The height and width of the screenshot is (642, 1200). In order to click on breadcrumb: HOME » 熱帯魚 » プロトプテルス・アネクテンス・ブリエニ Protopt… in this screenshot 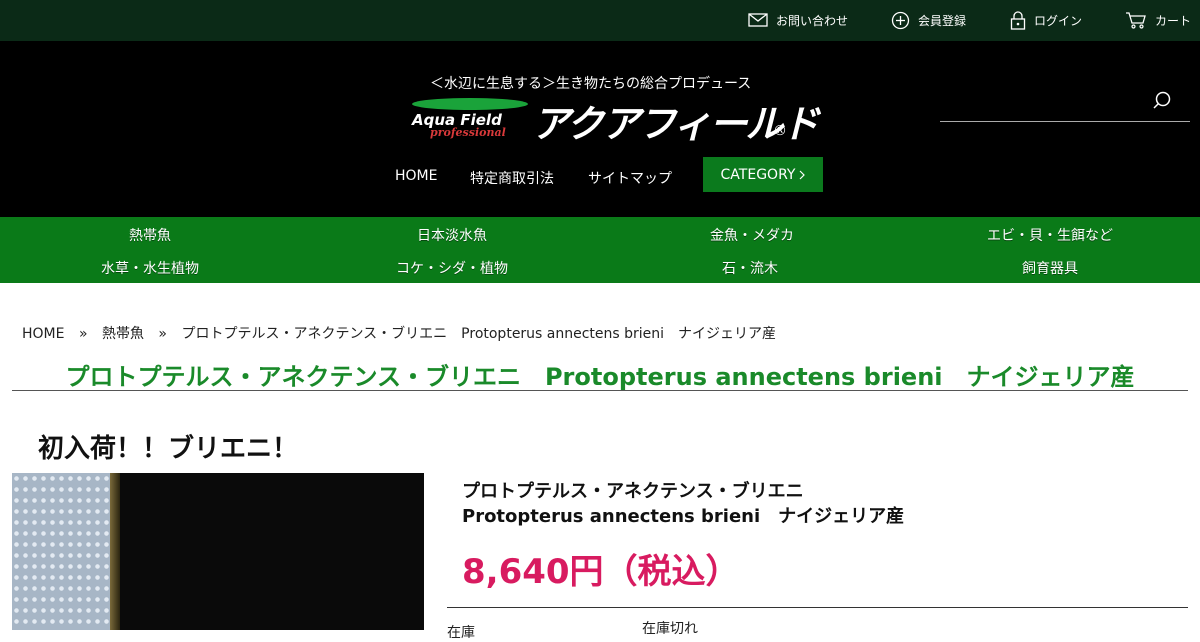, I will do `click(399, 333)`.